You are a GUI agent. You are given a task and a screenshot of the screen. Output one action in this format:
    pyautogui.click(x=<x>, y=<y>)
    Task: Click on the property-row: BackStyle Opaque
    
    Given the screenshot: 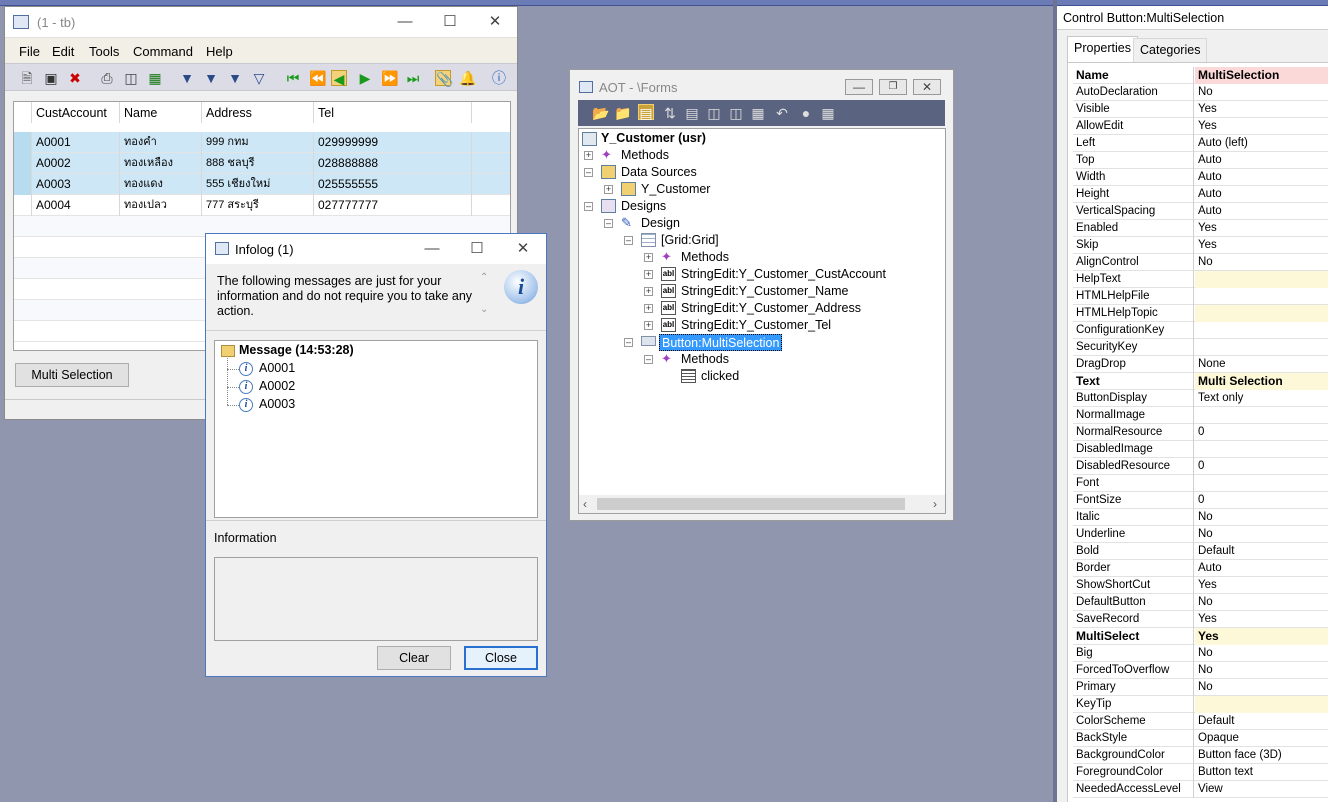 What is the action you would take?
    pyautogui.click(x=1200, y=738)
    